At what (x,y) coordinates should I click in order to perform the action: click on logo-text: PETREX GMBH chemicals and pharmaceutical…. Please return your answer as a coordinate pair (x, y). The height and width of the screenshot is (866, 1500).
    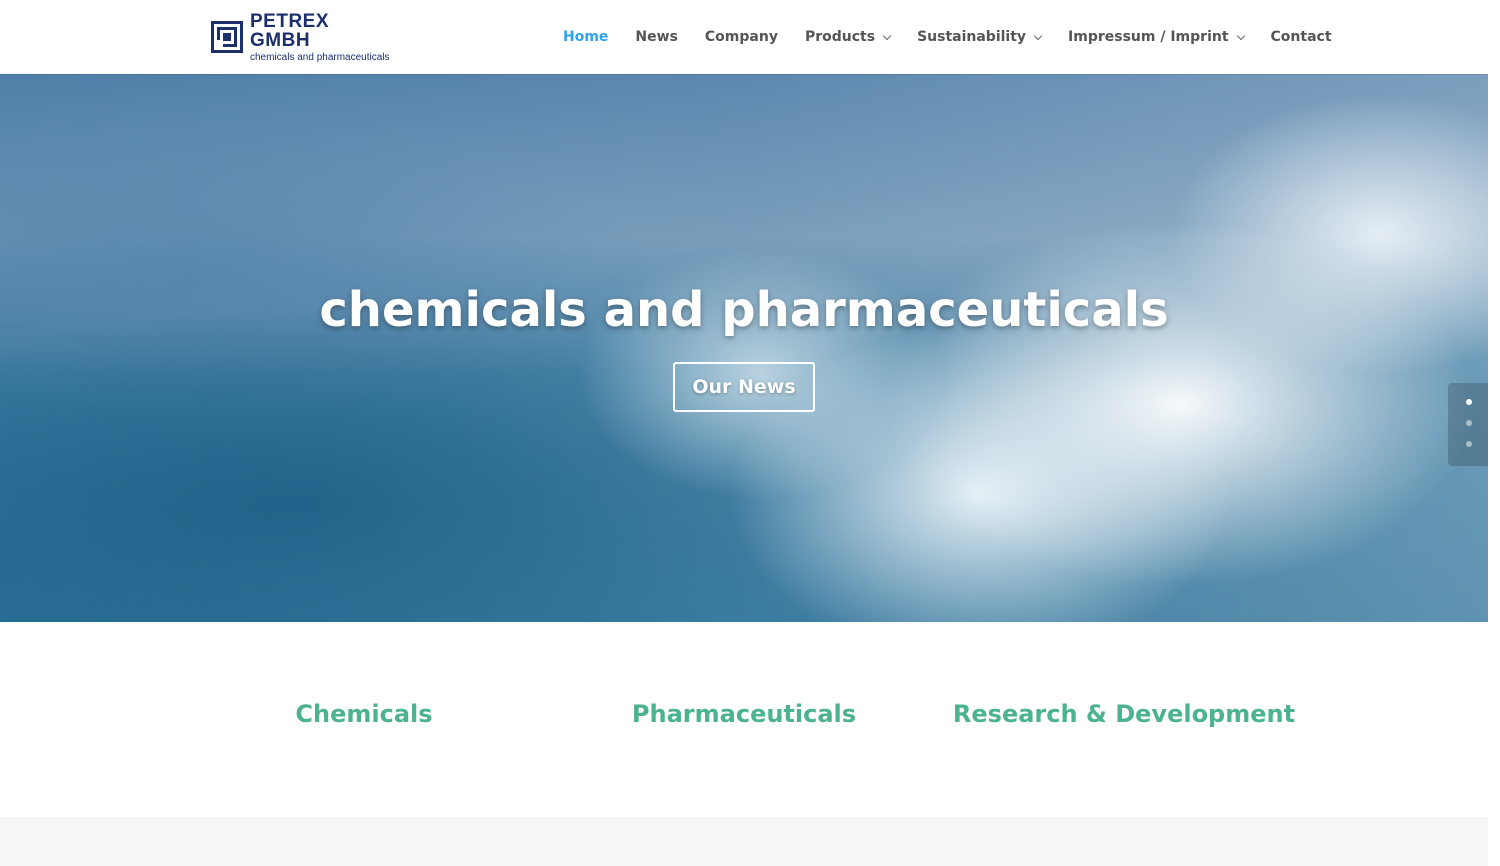
    Looking at the image, I should click on (320, 37).